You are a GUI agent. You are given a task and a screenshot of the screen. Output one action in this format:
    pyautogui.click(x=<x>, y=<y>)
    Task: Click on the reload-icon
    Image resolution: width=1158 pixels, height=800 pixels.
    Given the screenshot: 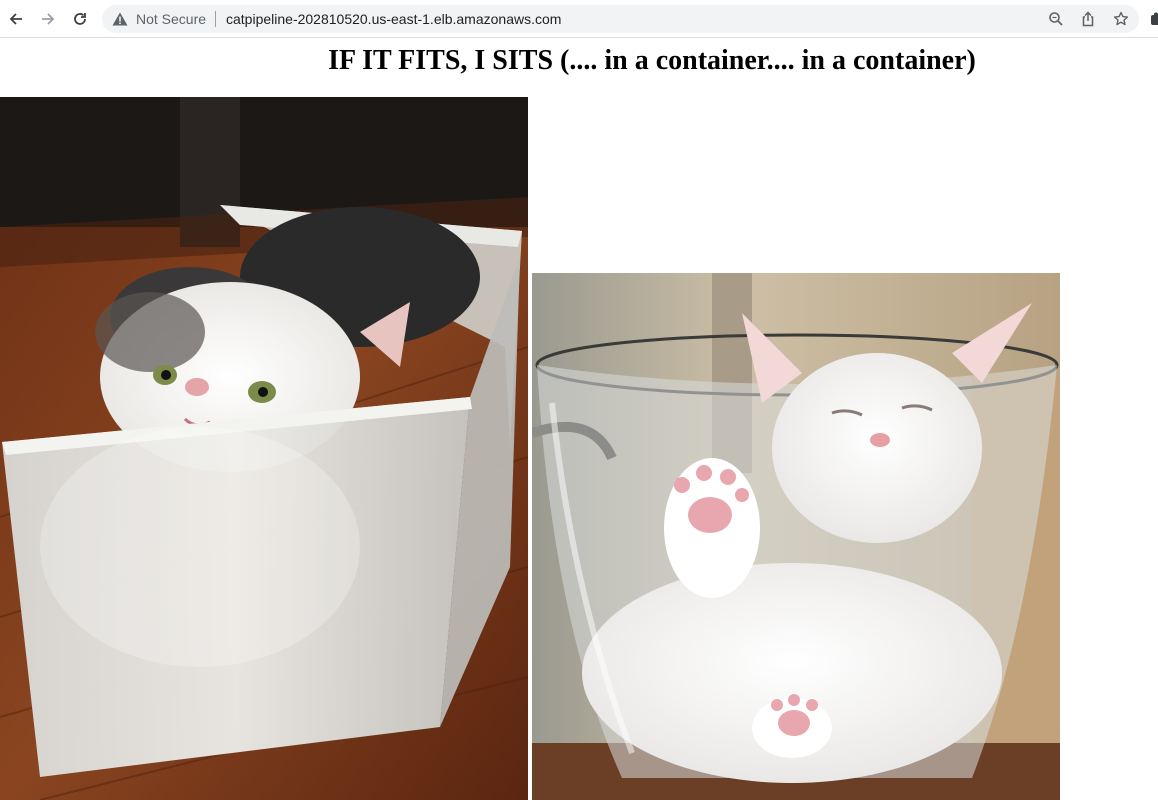 What is the action you would take?
    pyautogui.click(x=80, y=19)
    